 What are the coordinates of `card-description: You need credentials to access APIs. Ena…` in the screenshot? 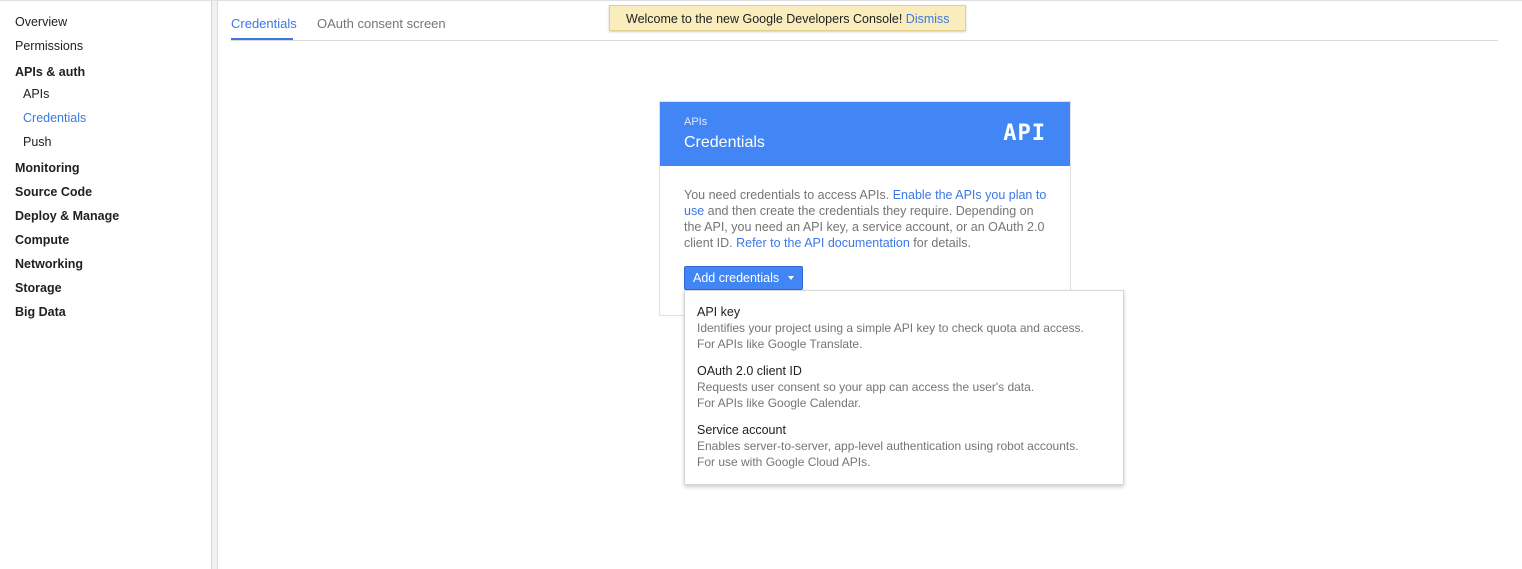 It's located at (866, 219).